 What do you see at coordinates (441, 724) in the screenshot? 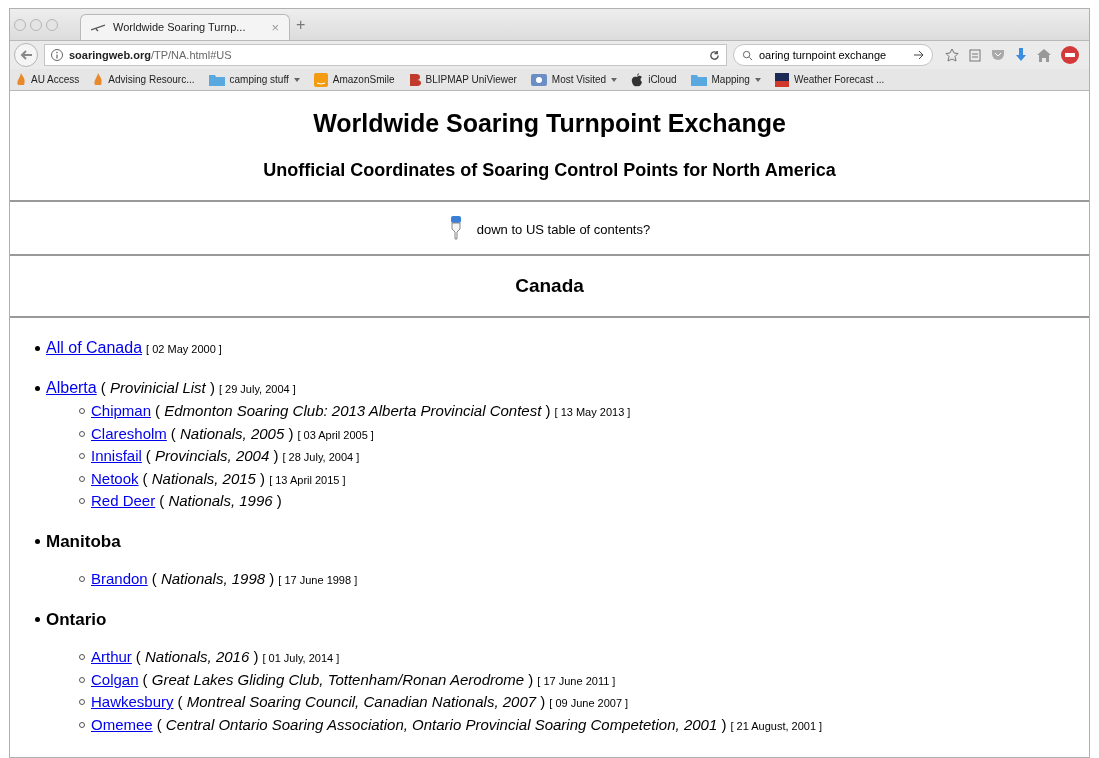
I see `place-note: ( Central Ontario Soaring Association, Ontario Provincial Soaring Competetion, 2001 )` at bounding box center [441, 724].